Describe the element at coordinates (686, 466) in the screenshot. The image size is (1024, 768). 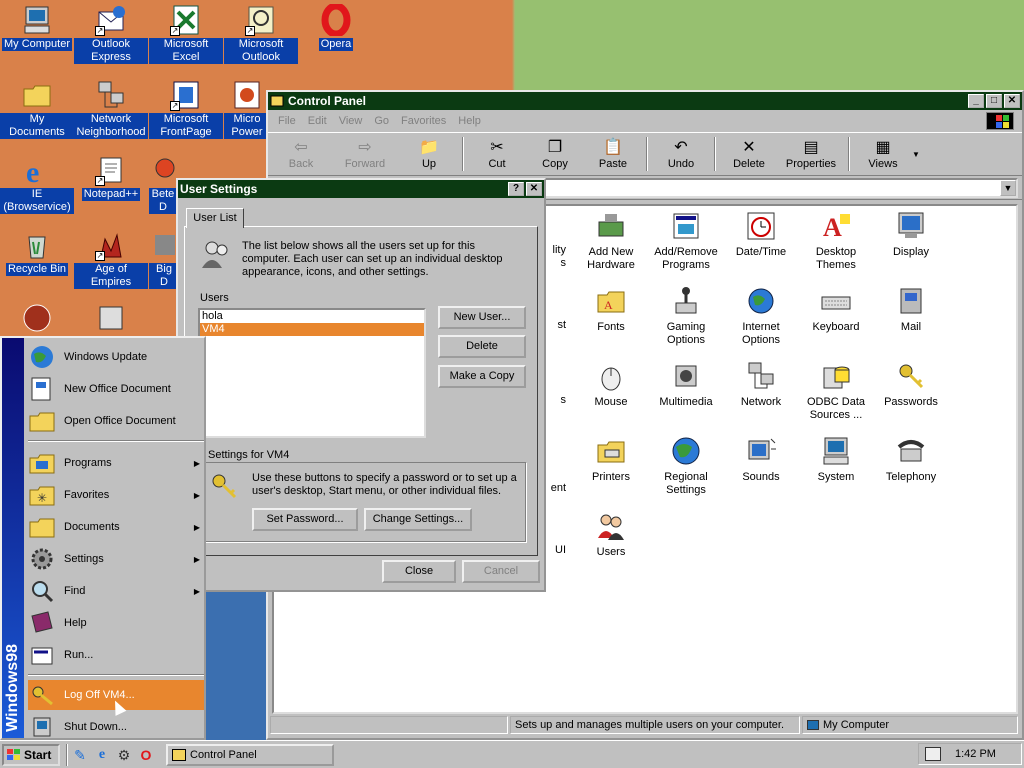
I see `cp-item-regional-settings: Regional Settings` at that location.